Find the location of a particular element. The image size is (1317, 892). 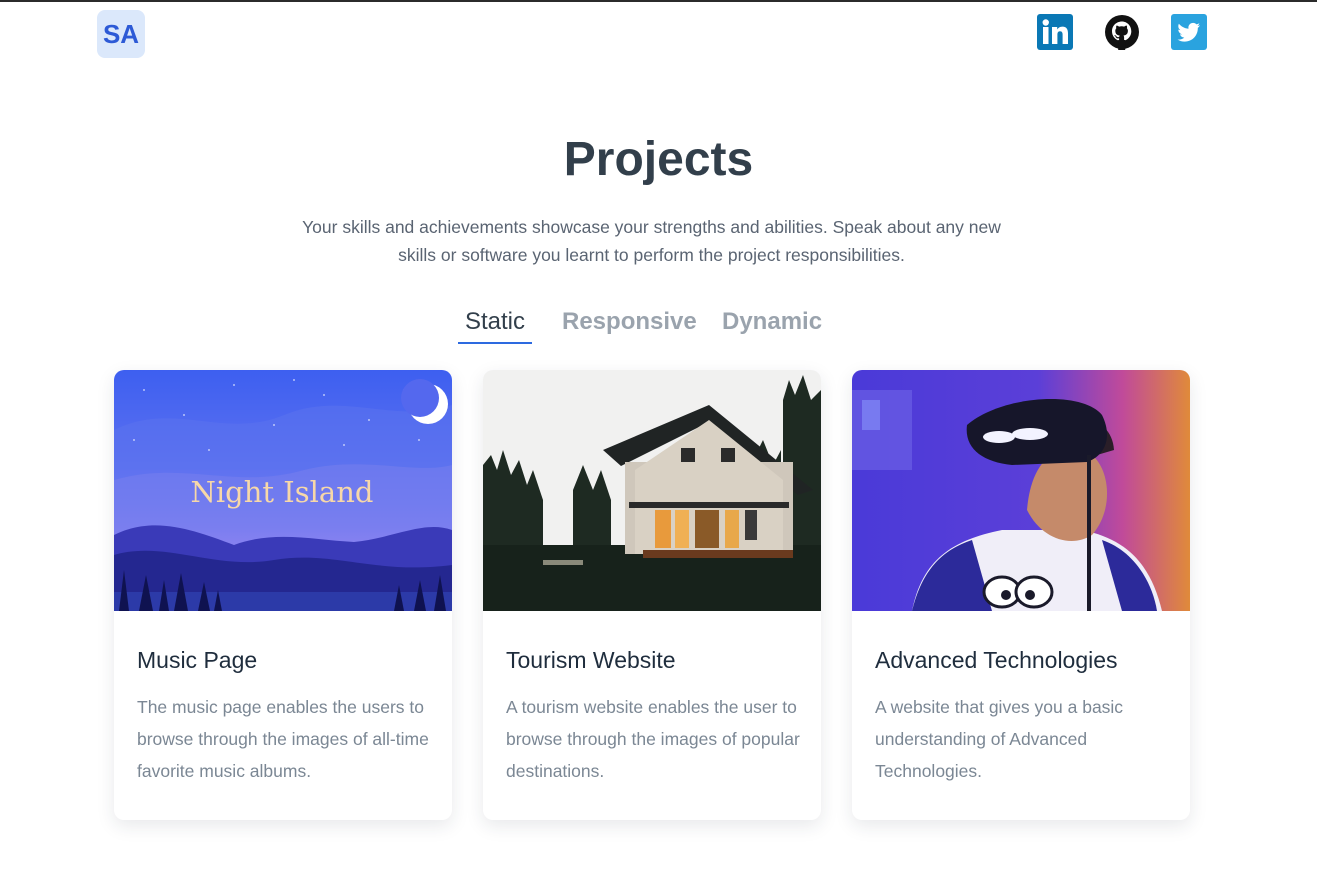

tab-responsive: Responsive is located at coordinates (629, 325).